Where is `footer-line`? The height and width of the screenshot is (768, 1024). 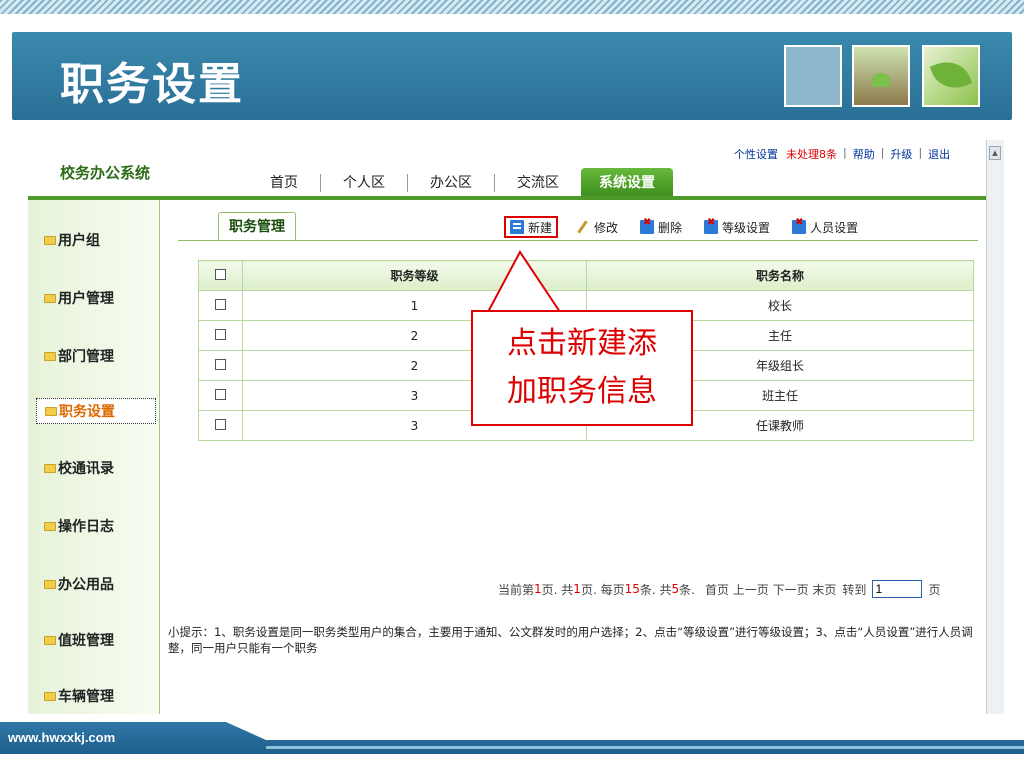
footer-line is located at coordinates (645, 747).